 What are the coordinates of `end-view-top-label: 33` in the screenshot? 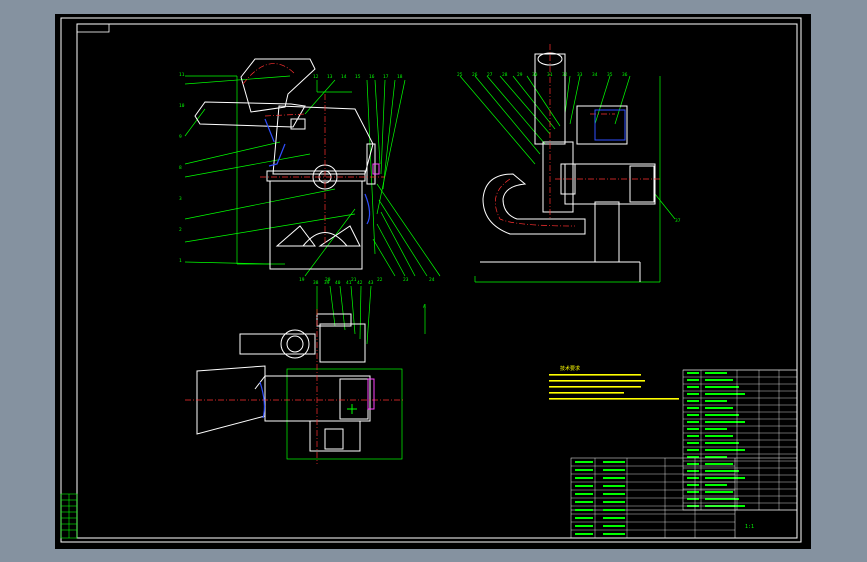 It's located at (580, 75).